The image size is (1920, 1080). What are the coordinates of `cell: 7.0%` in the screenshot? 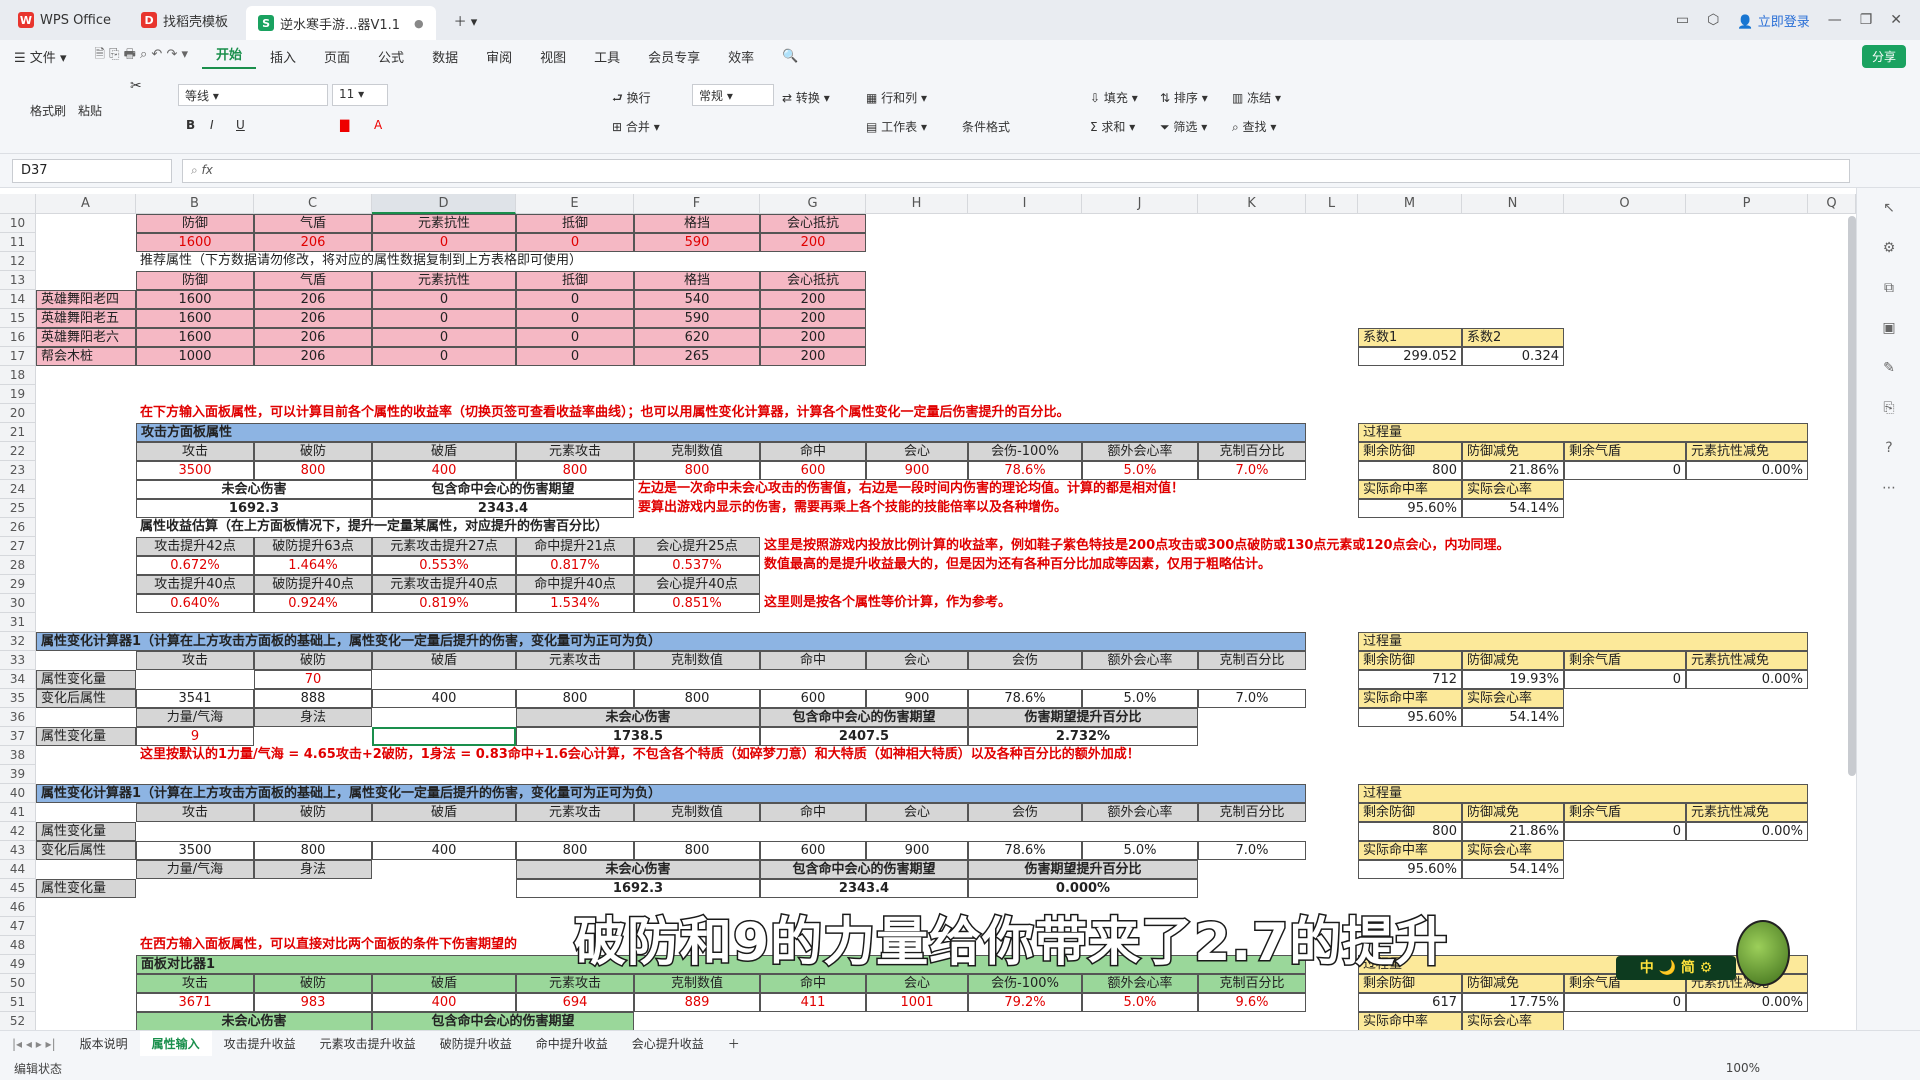 It's located at (1252, 698).